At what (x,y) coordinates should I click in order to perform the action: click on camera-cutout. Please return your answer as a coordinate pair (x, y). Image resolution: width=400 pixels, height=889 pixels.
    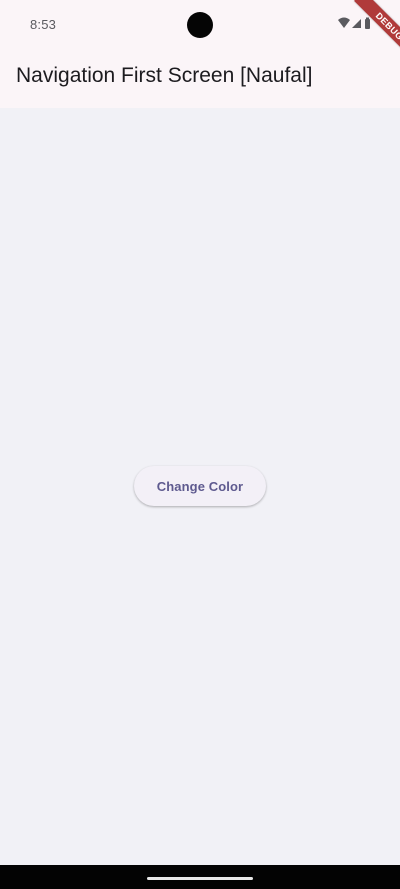
    Looking at the image, I should click on (200, 25).